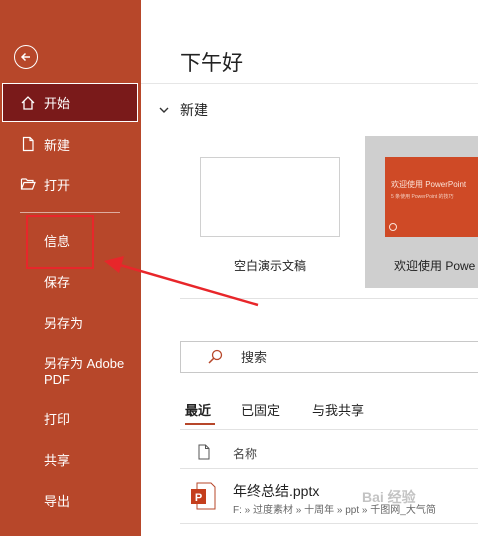  Describe the element at coordinates (57, 145) in the screenshot. I see `nav-item-label: 新建` at that location.